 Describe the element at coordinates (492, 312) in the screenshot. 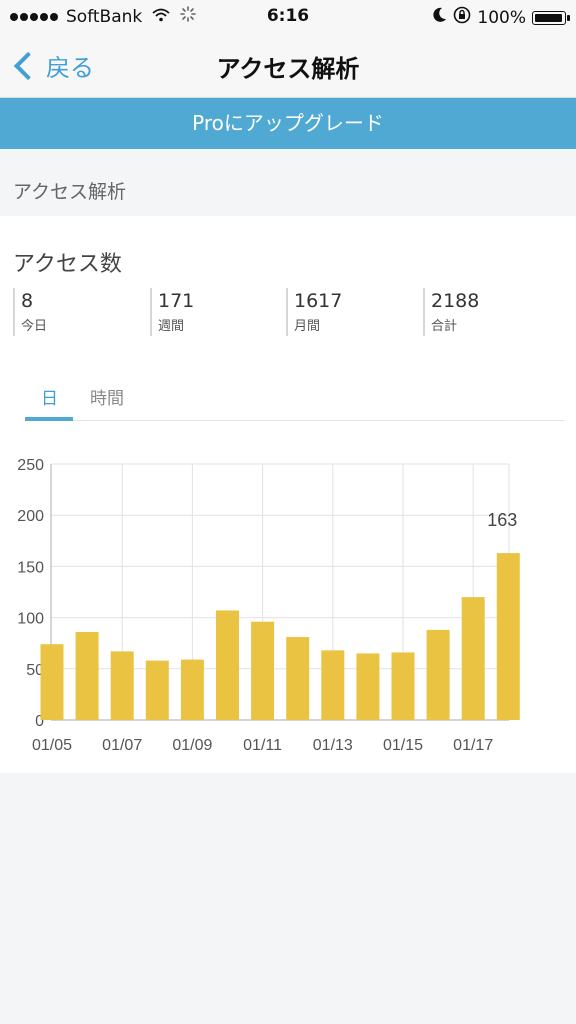

I see `stat-total: 2188 合計` at that location.